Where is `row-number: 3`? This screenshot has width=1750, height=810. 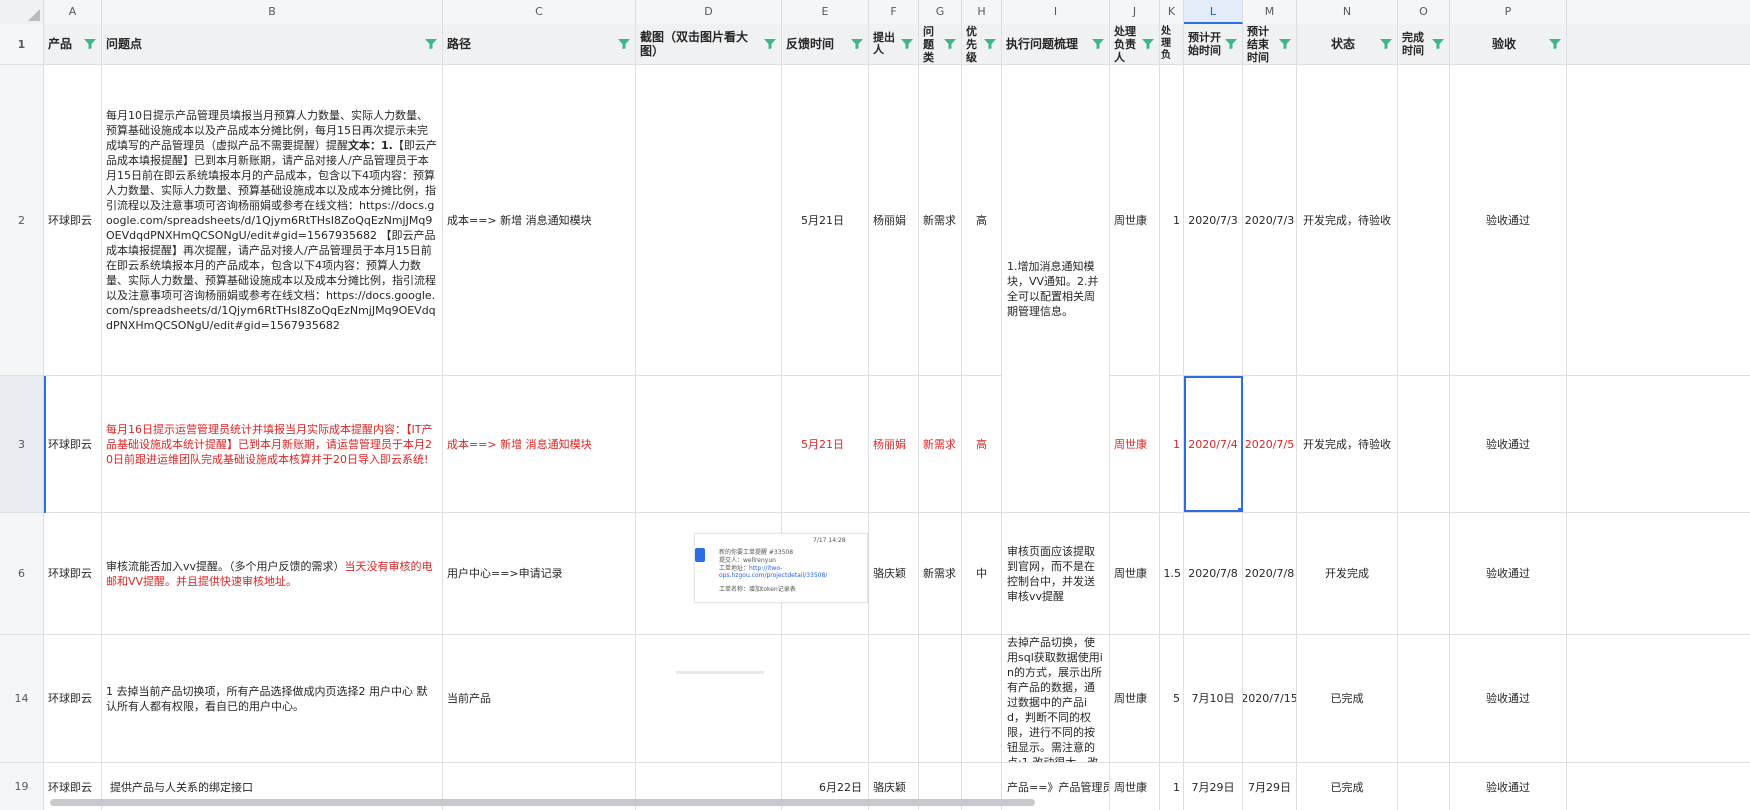
row-number: 3 is located at coordinates (22, 444).